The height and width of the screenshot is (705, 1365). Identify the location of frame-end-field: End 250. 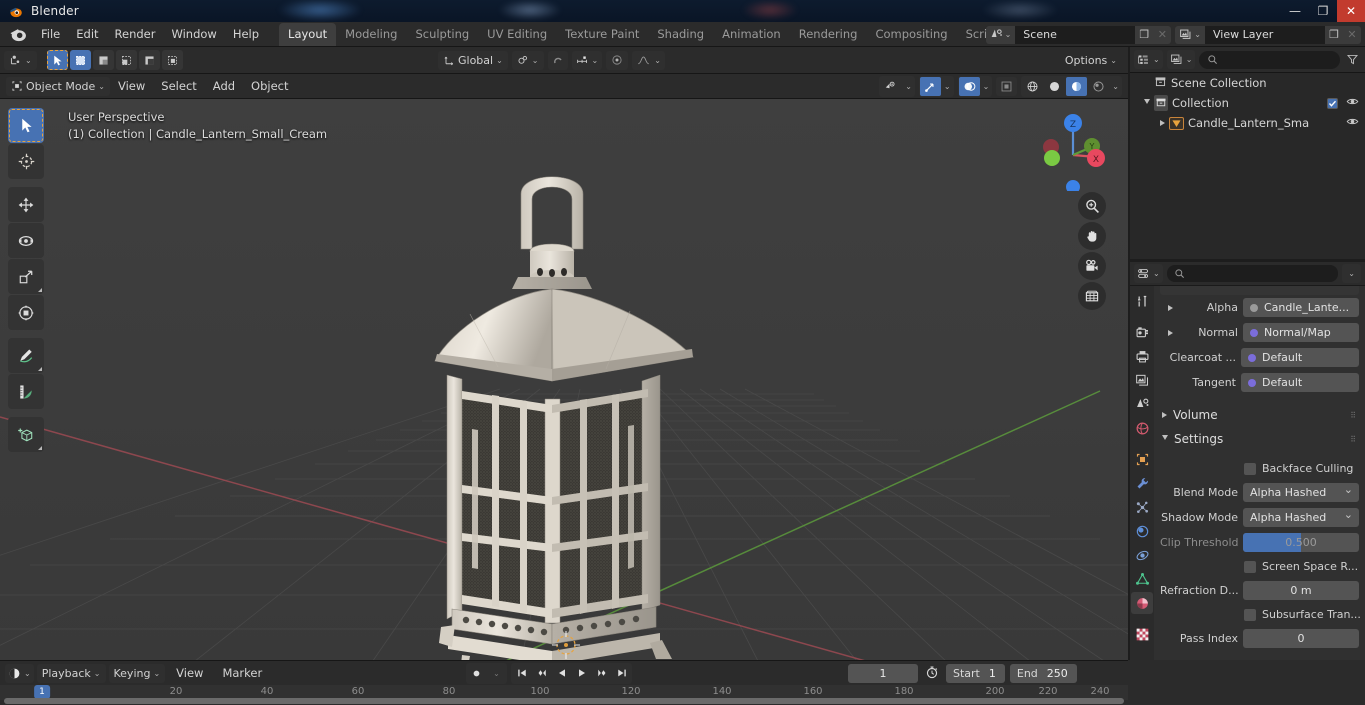
(1043, 673).